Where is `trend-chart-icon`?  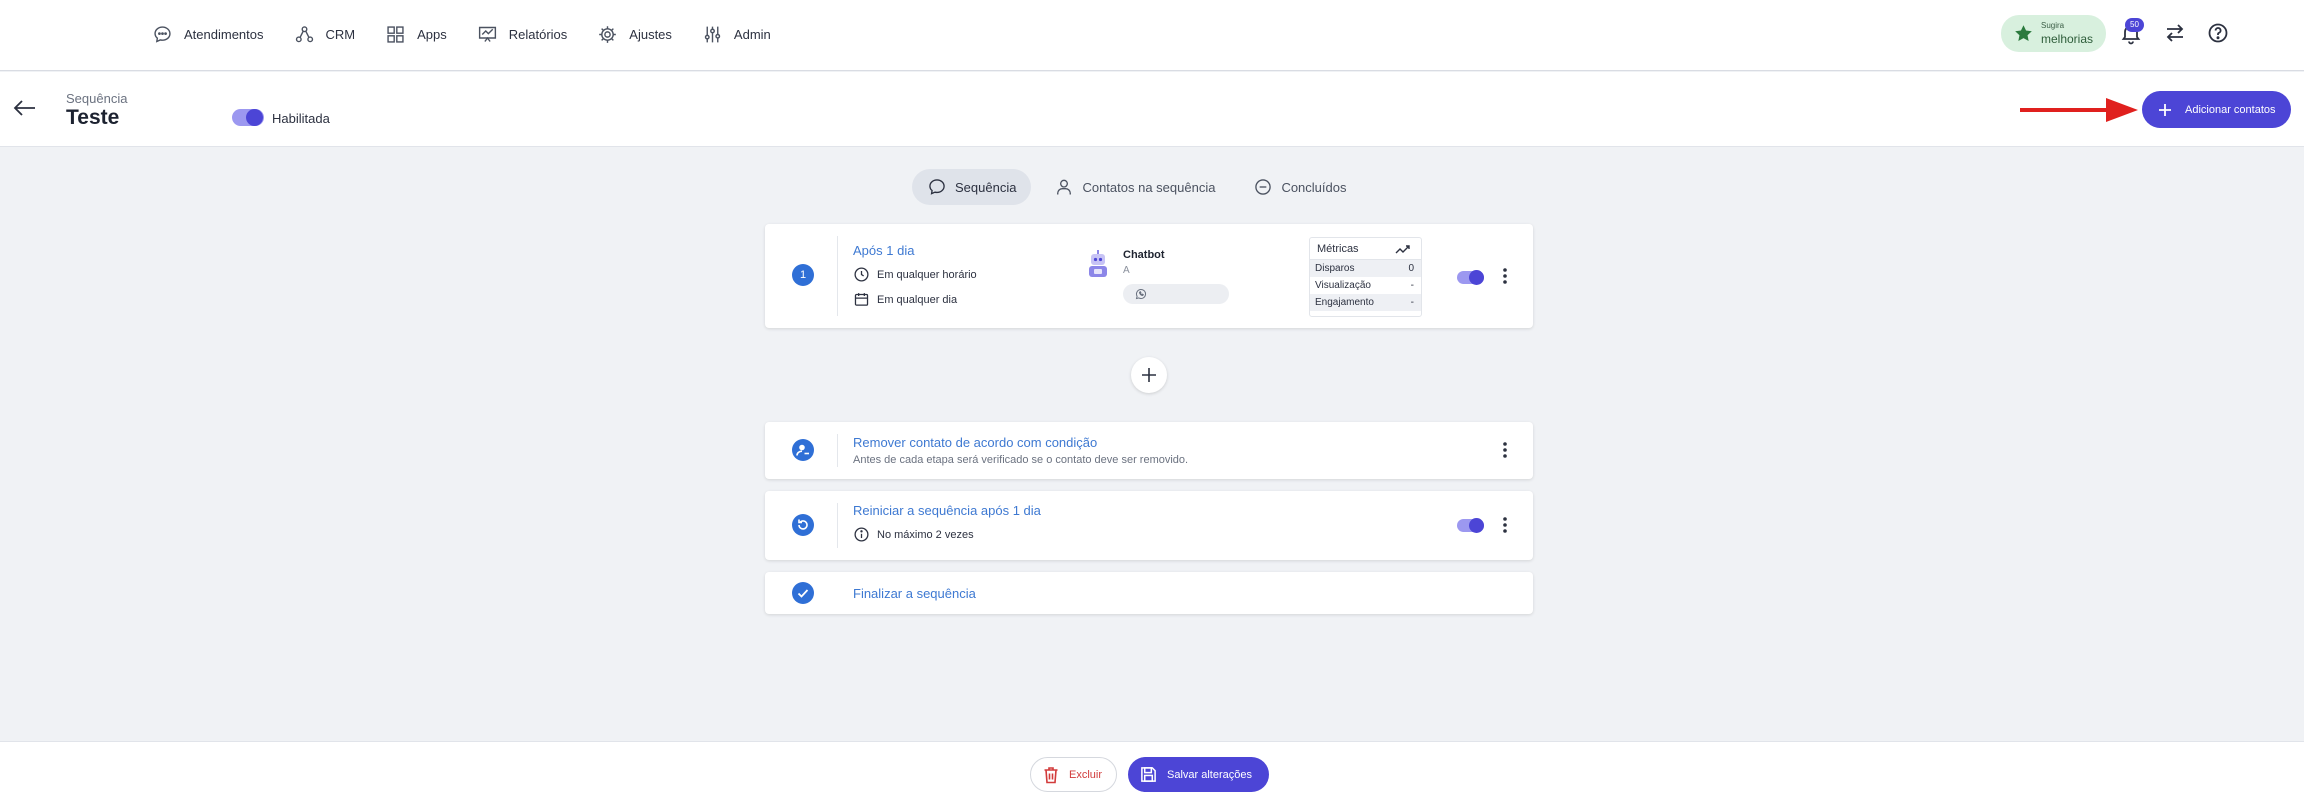 trend-chart-icon is located at coordinates (1403, 249).